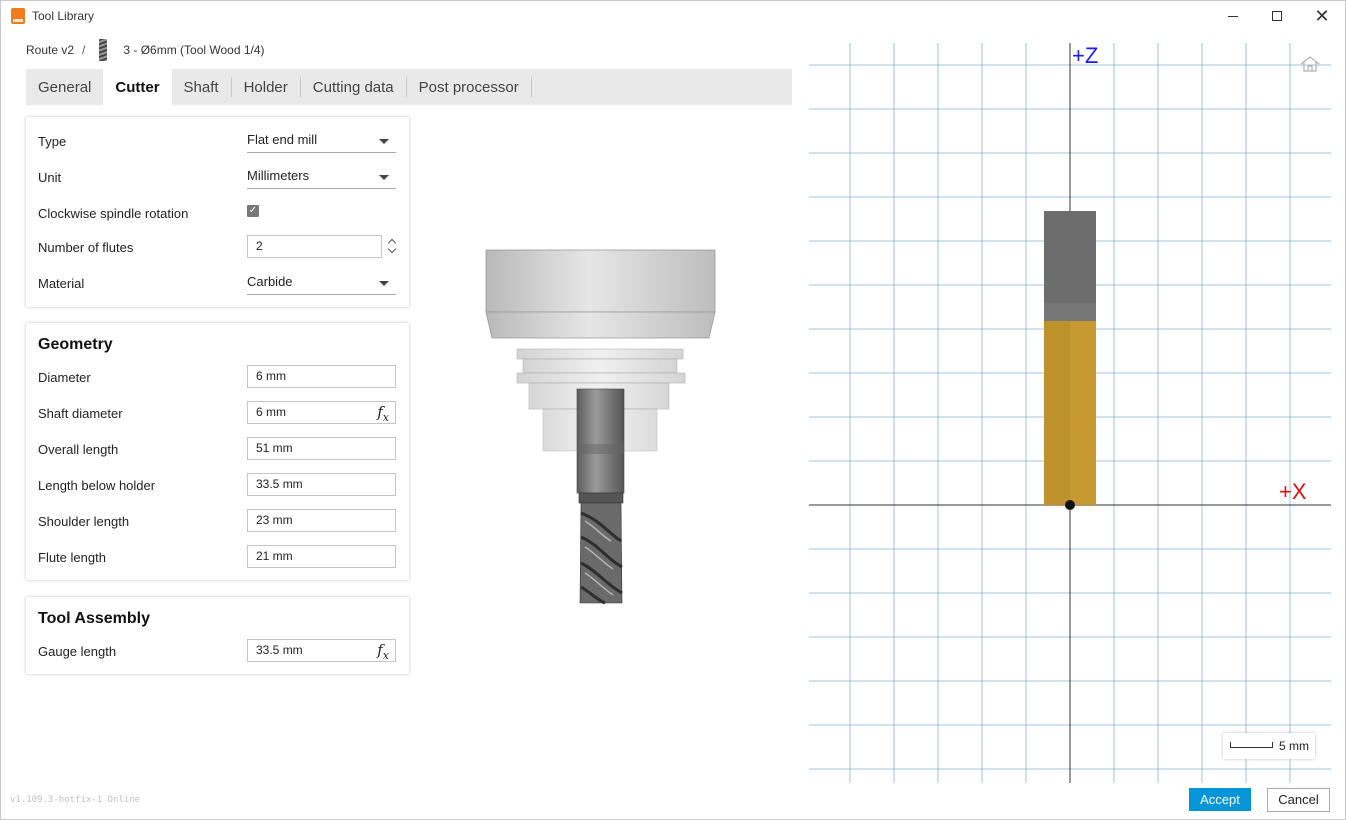 This screenshot has width=1346, height=820. I want to click on shaft-diameter-input: 6 mm fx, so click(321, 412).